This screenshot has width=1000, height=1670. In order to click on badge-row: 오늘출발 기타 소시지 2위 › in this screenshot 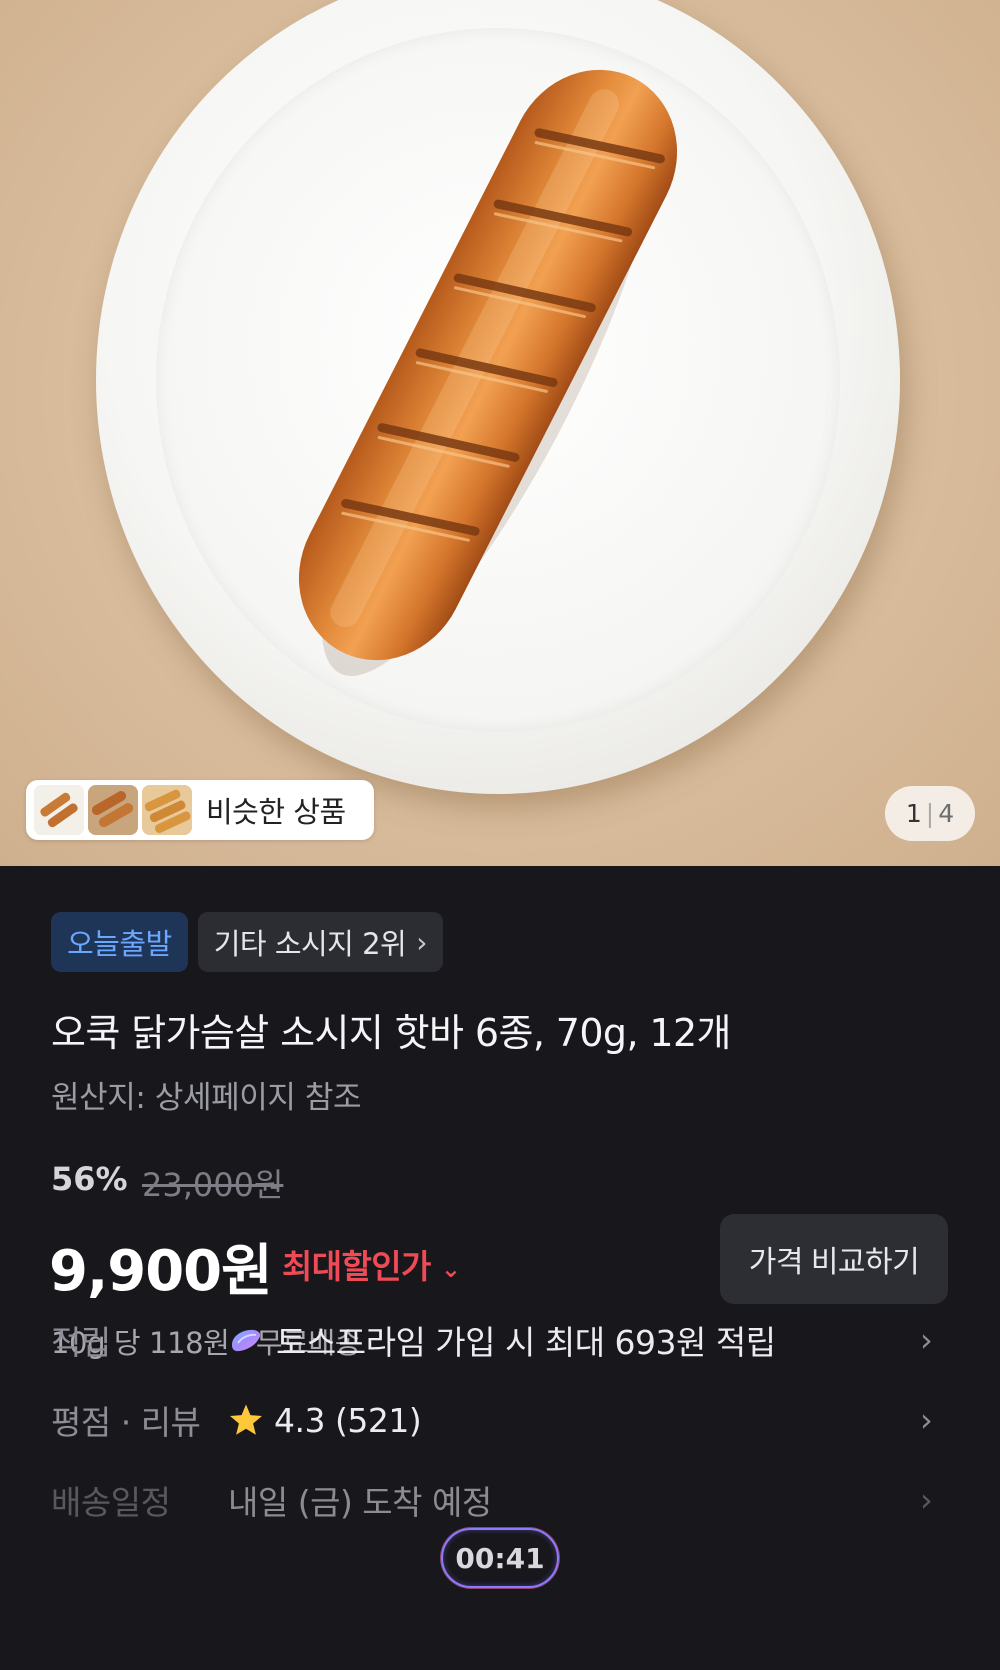, I will do `click(247, 942)`.